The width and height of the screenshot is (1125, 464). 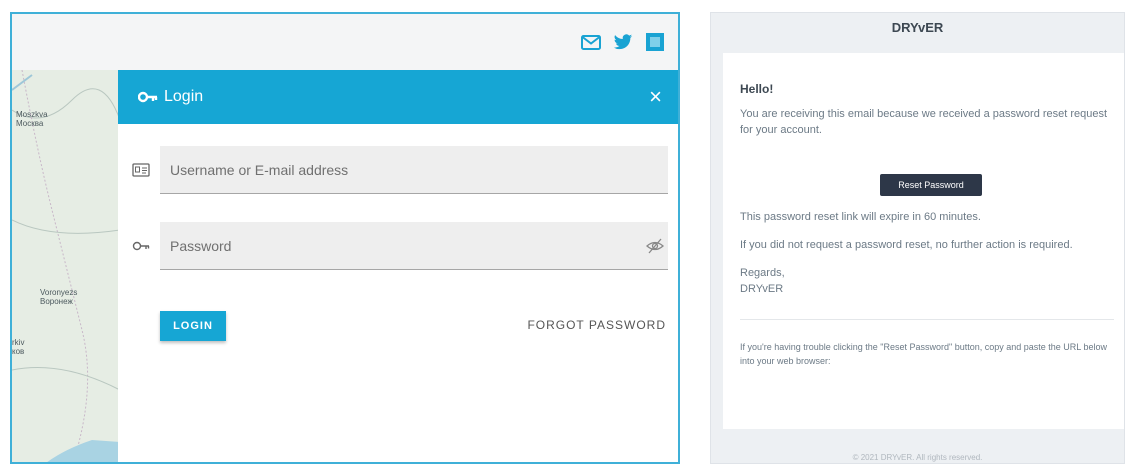 I want to click on password-row, so click(x=398, y=246).